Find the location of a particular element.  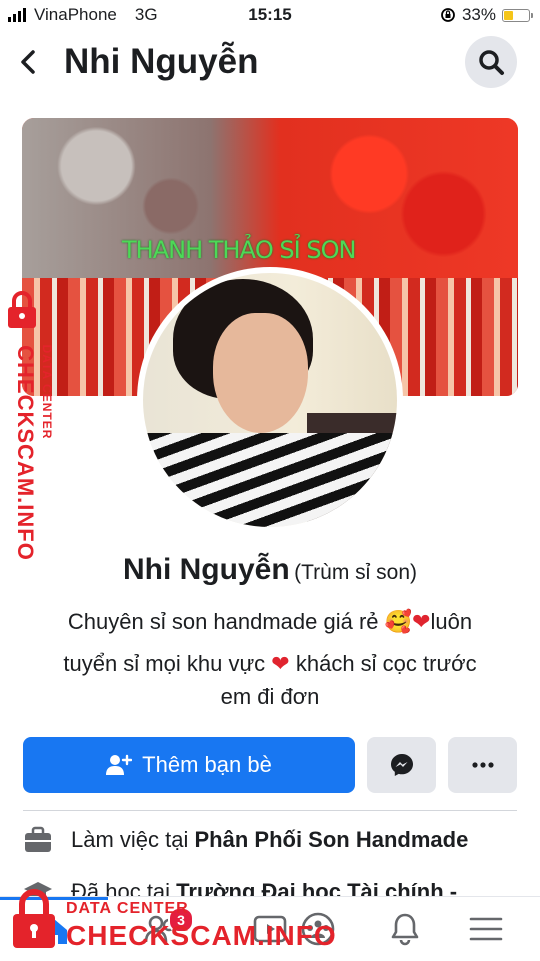

work-place: Phân Phối Son Handmade is located at coordinates (331, 839).